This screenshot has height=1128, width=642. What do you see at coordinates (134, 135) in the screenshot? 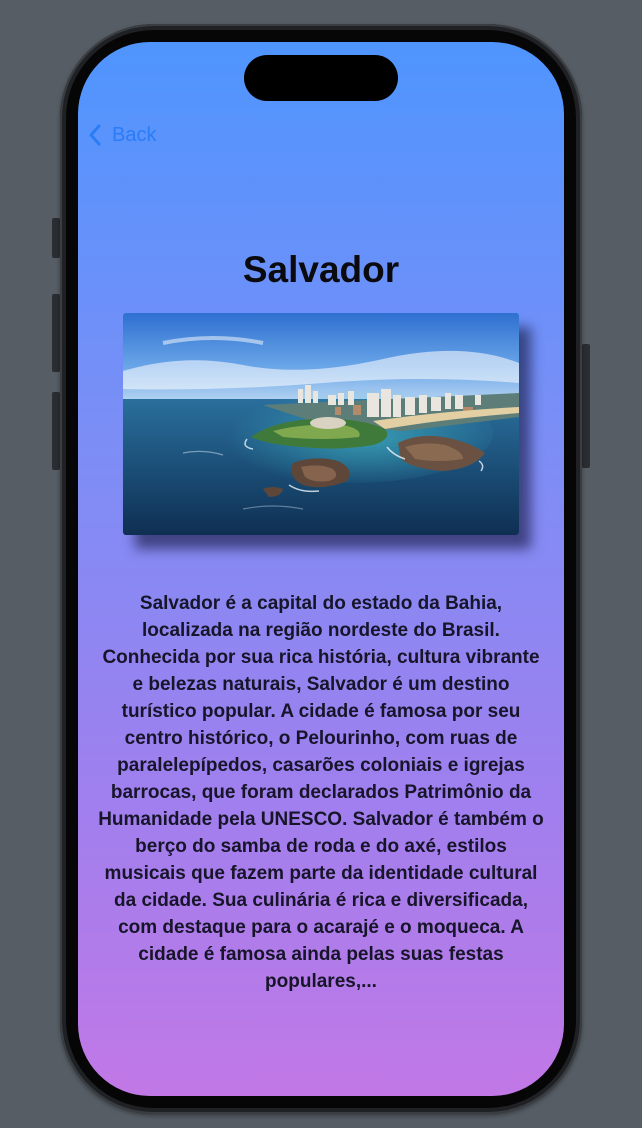
I see `back-label: Back` at bounding box center [134, 135].